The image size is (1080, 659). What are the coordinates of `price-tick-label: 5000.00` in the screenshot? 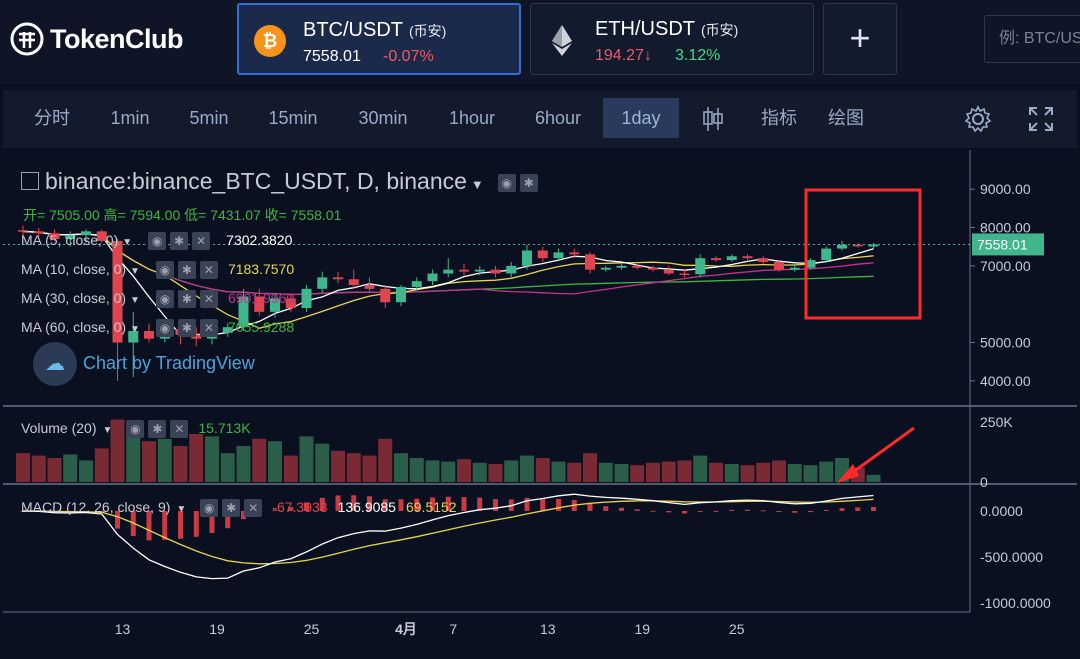 It's located at (1005, 343).